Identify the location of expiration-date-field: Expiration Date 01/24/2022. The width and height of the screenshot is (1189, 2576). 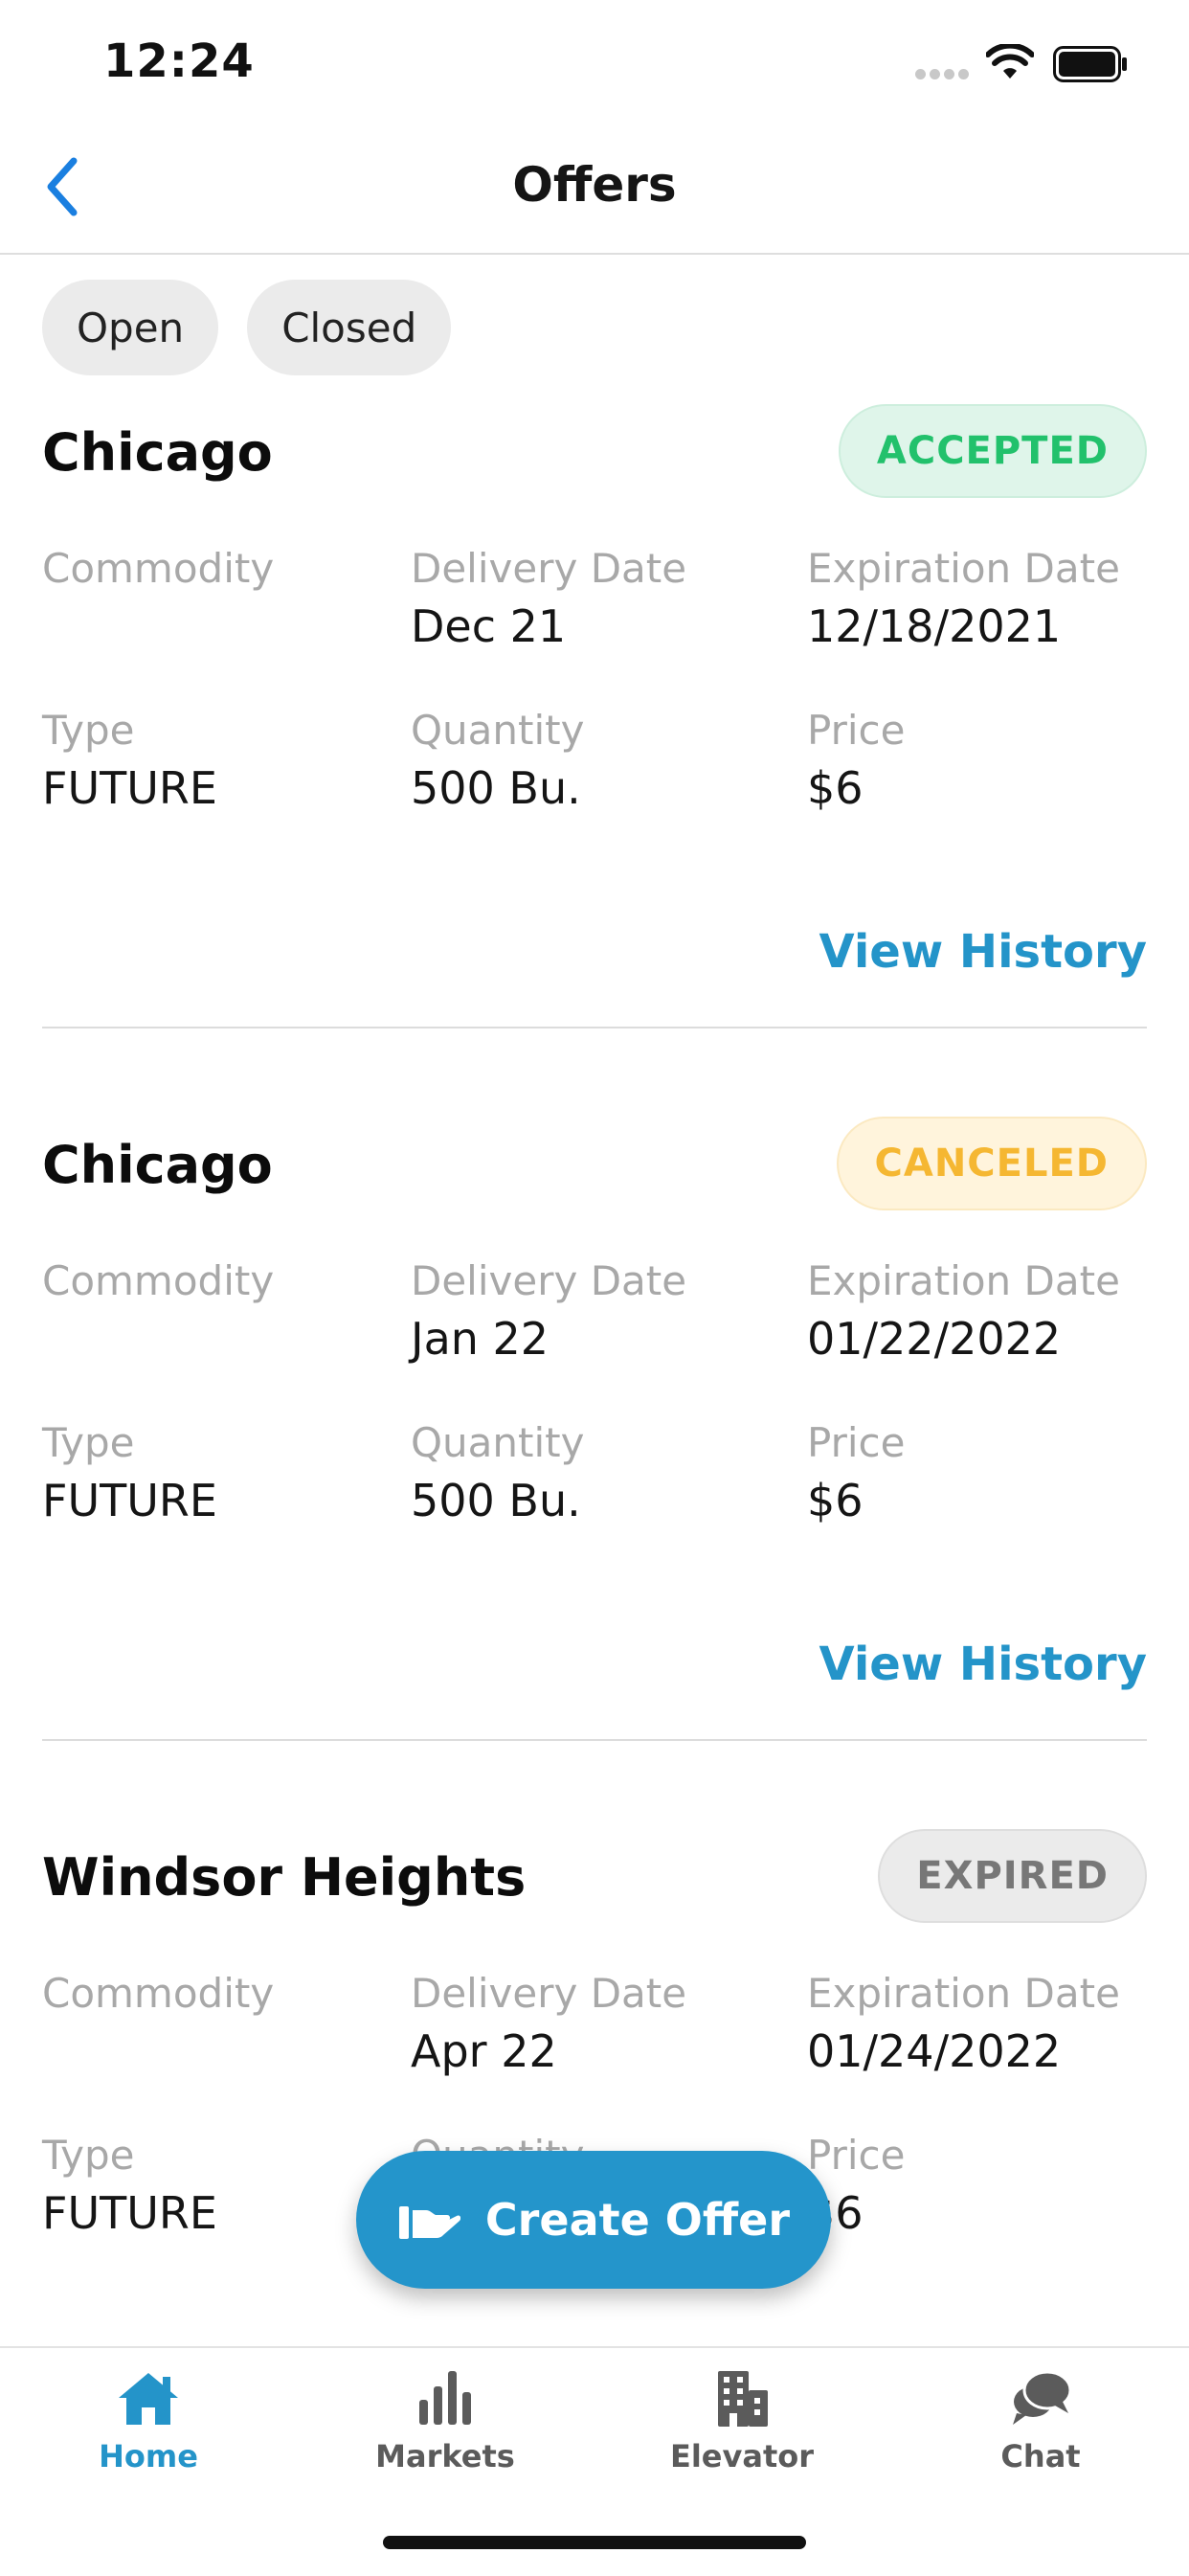
(963, 2024).